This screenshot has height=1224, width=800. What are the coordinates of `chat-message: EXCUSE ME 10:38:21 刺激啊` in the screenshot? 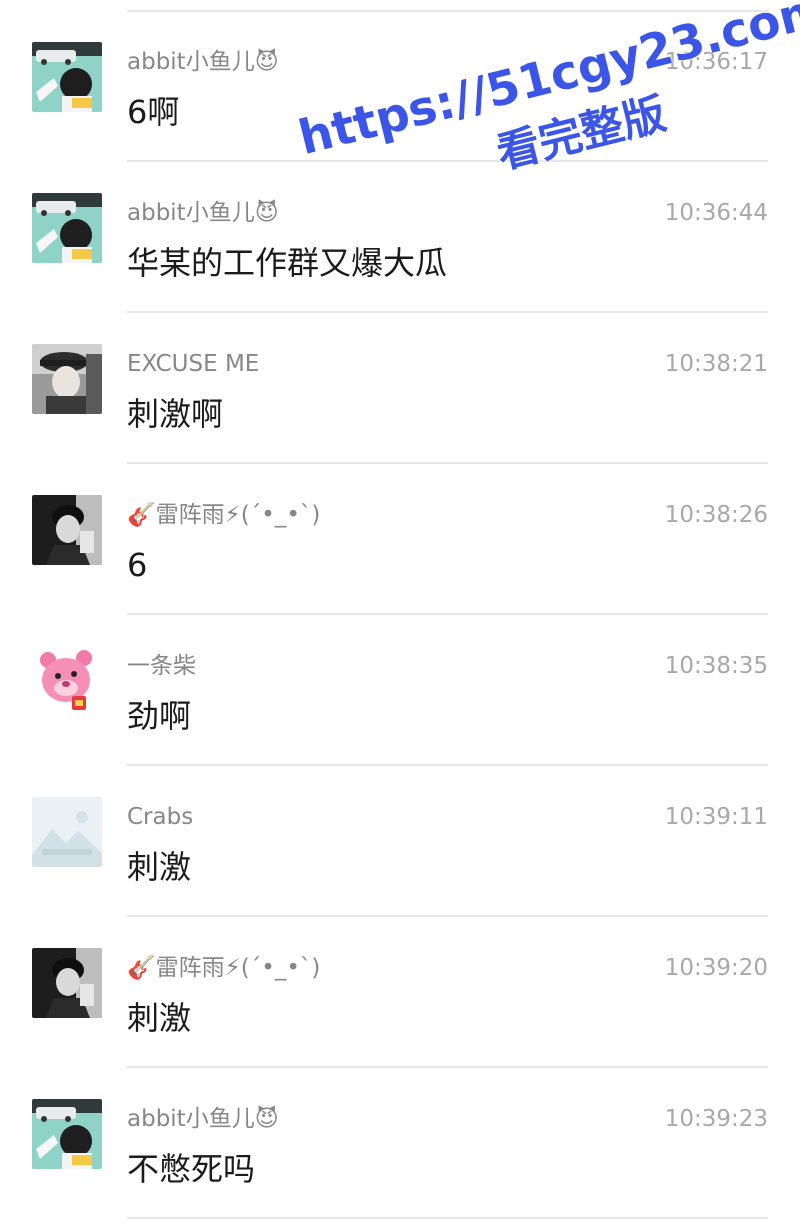 It's located at (400, 388).